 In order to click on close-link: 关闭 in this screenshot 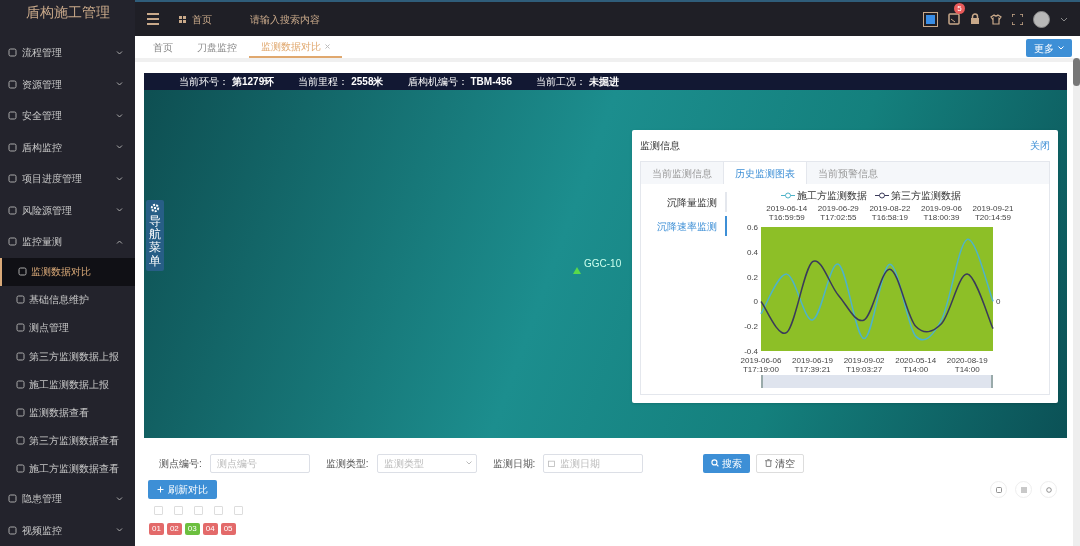, I will do `click(1040, 145)`.